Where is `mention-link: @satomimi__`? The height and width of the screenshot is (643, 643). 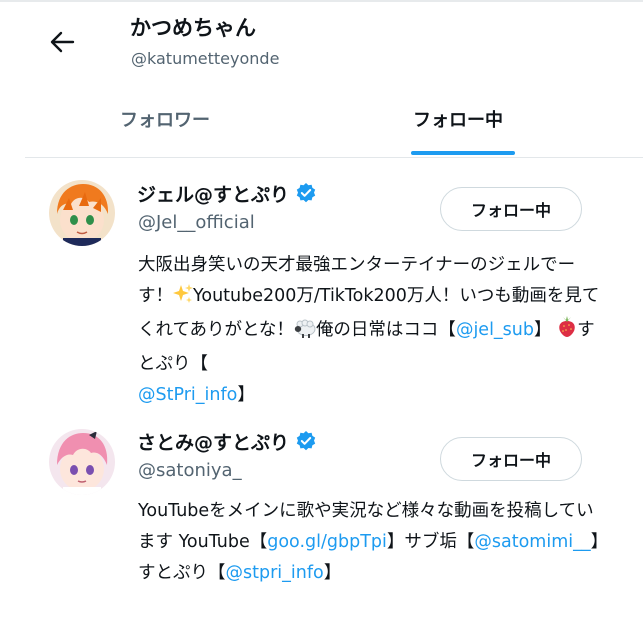
mention-link: @satomimi__ is located at coordinates (532, 542).